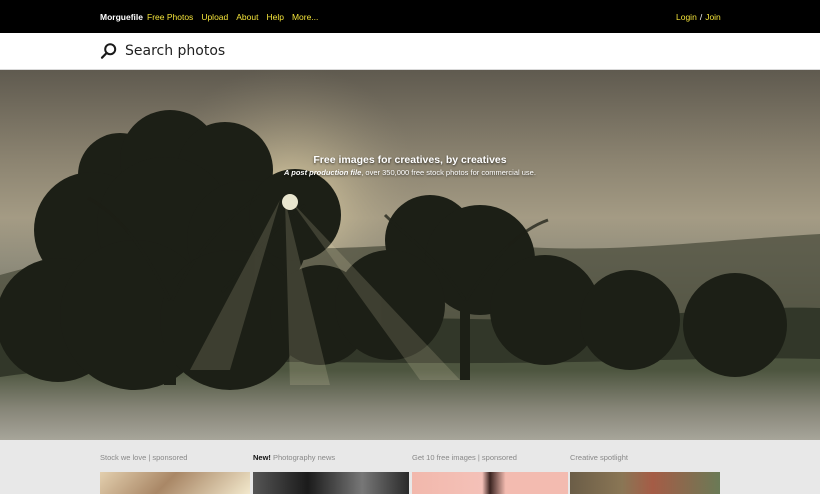  What do you see at coordinates (410, 160) in the screenshot?
I see `hero-title: Free images for creatives, by creatives` at bounding box center [410, 160].